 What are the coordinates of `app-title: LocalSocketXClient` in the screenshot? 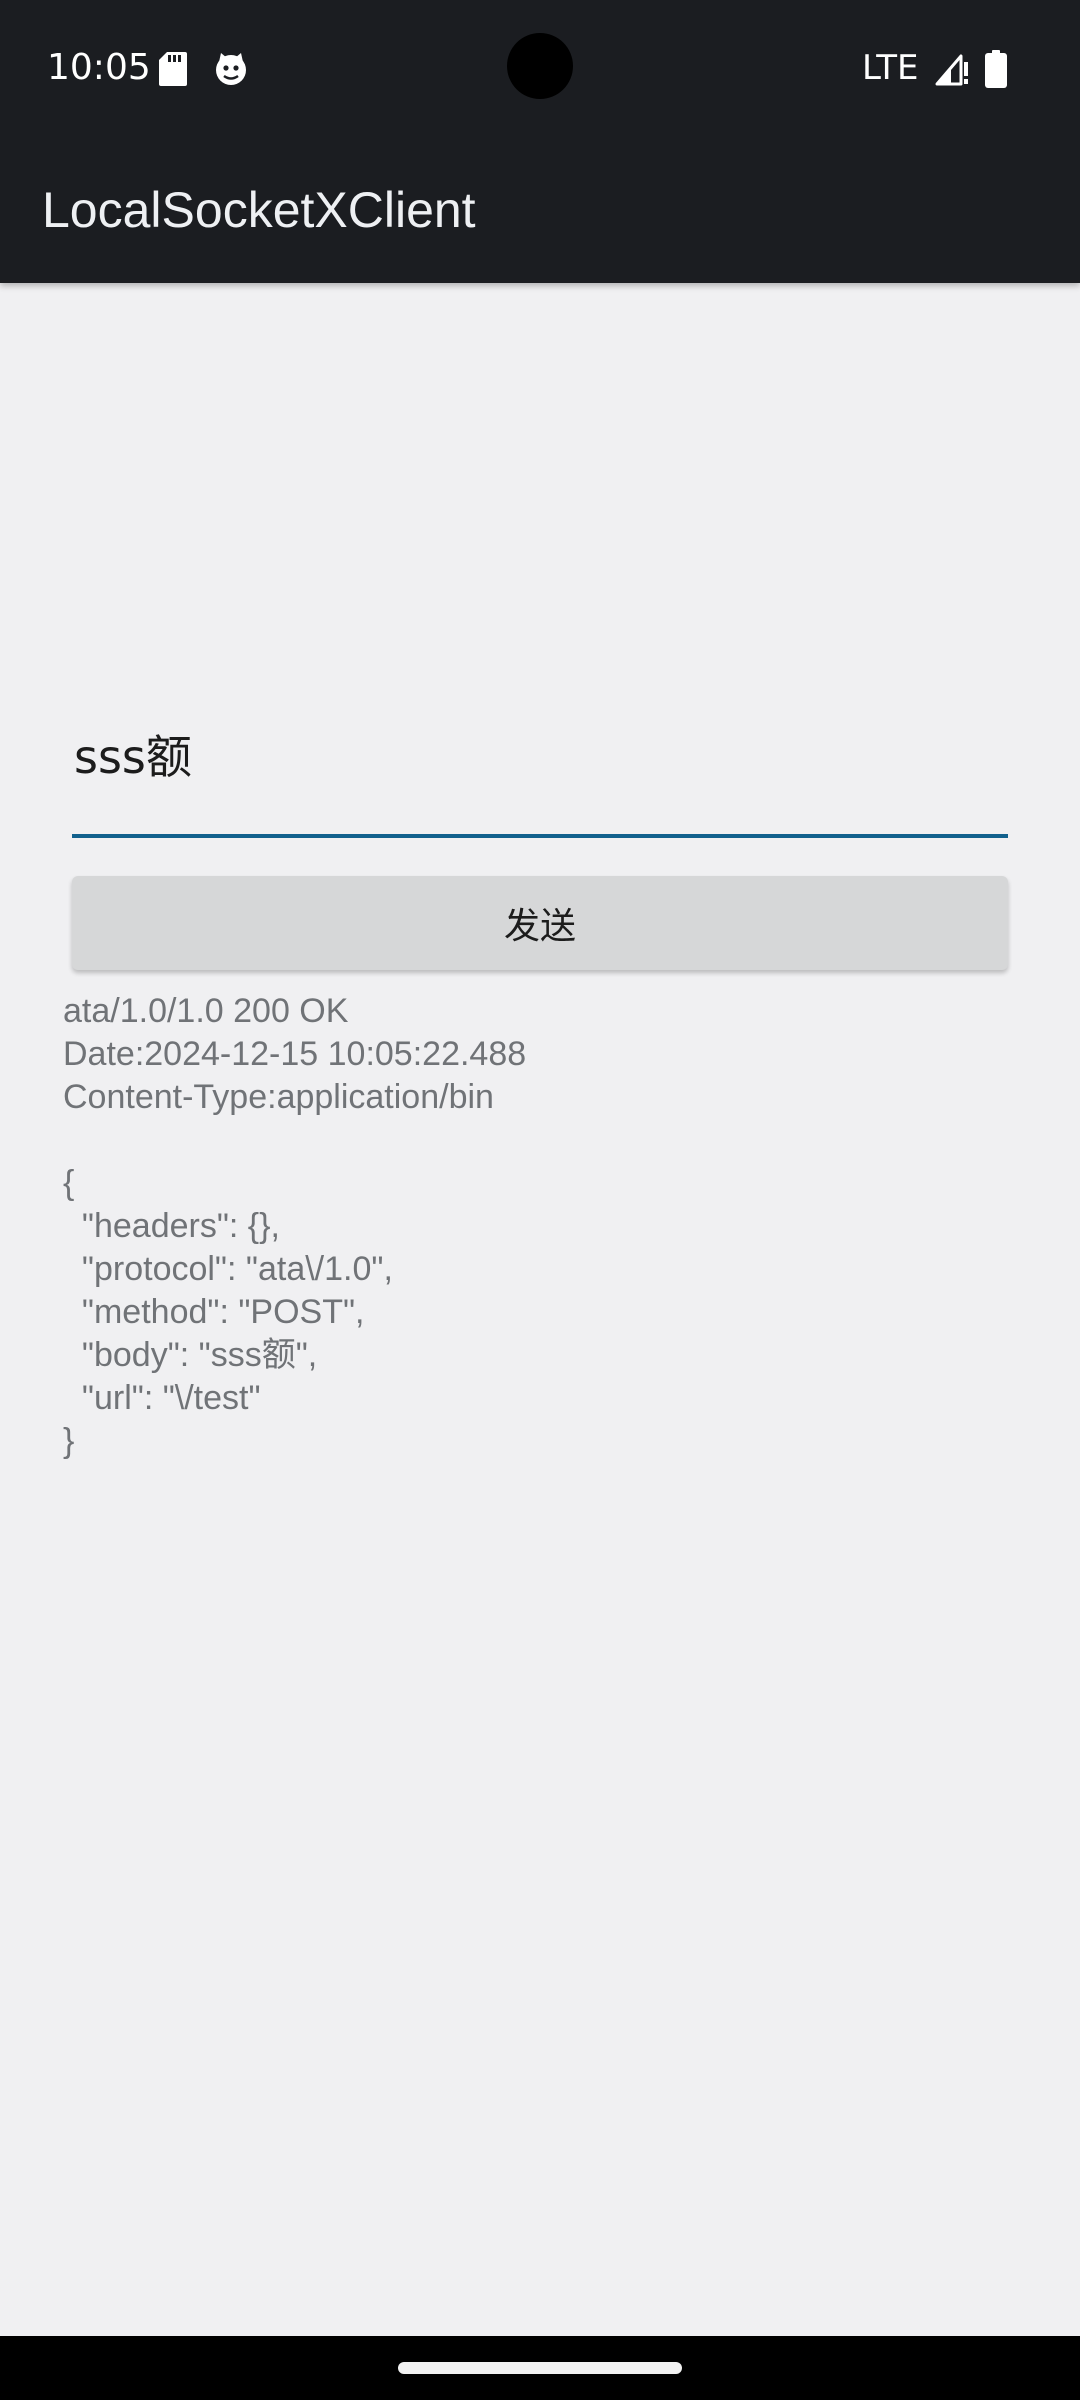 It's located at (259, 210).